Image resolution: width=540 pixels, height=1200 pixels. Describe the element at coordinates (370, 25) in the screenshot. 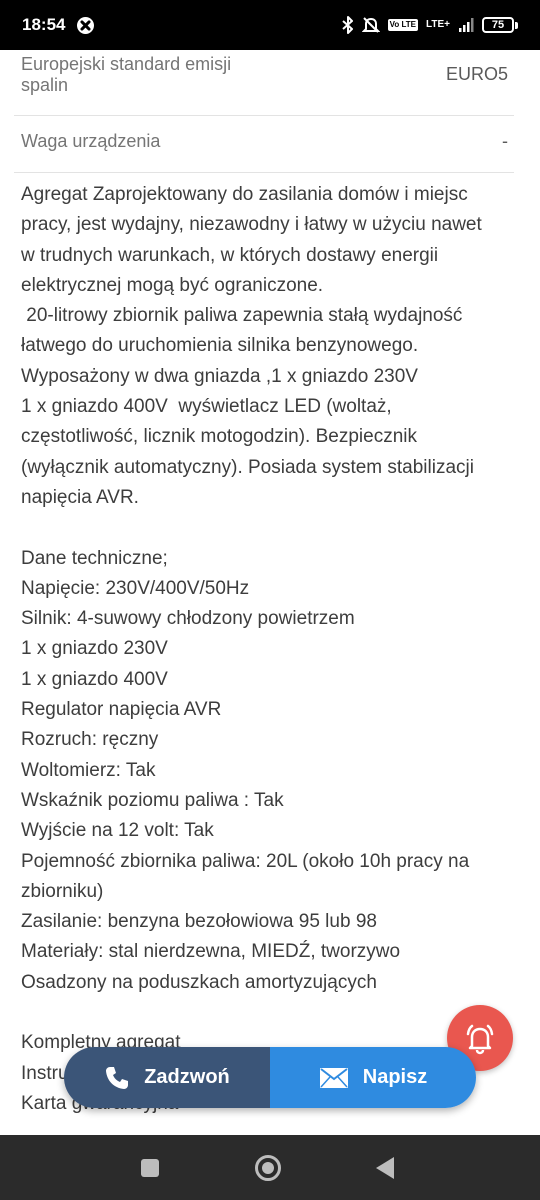

I see `mute-icon` at that location.